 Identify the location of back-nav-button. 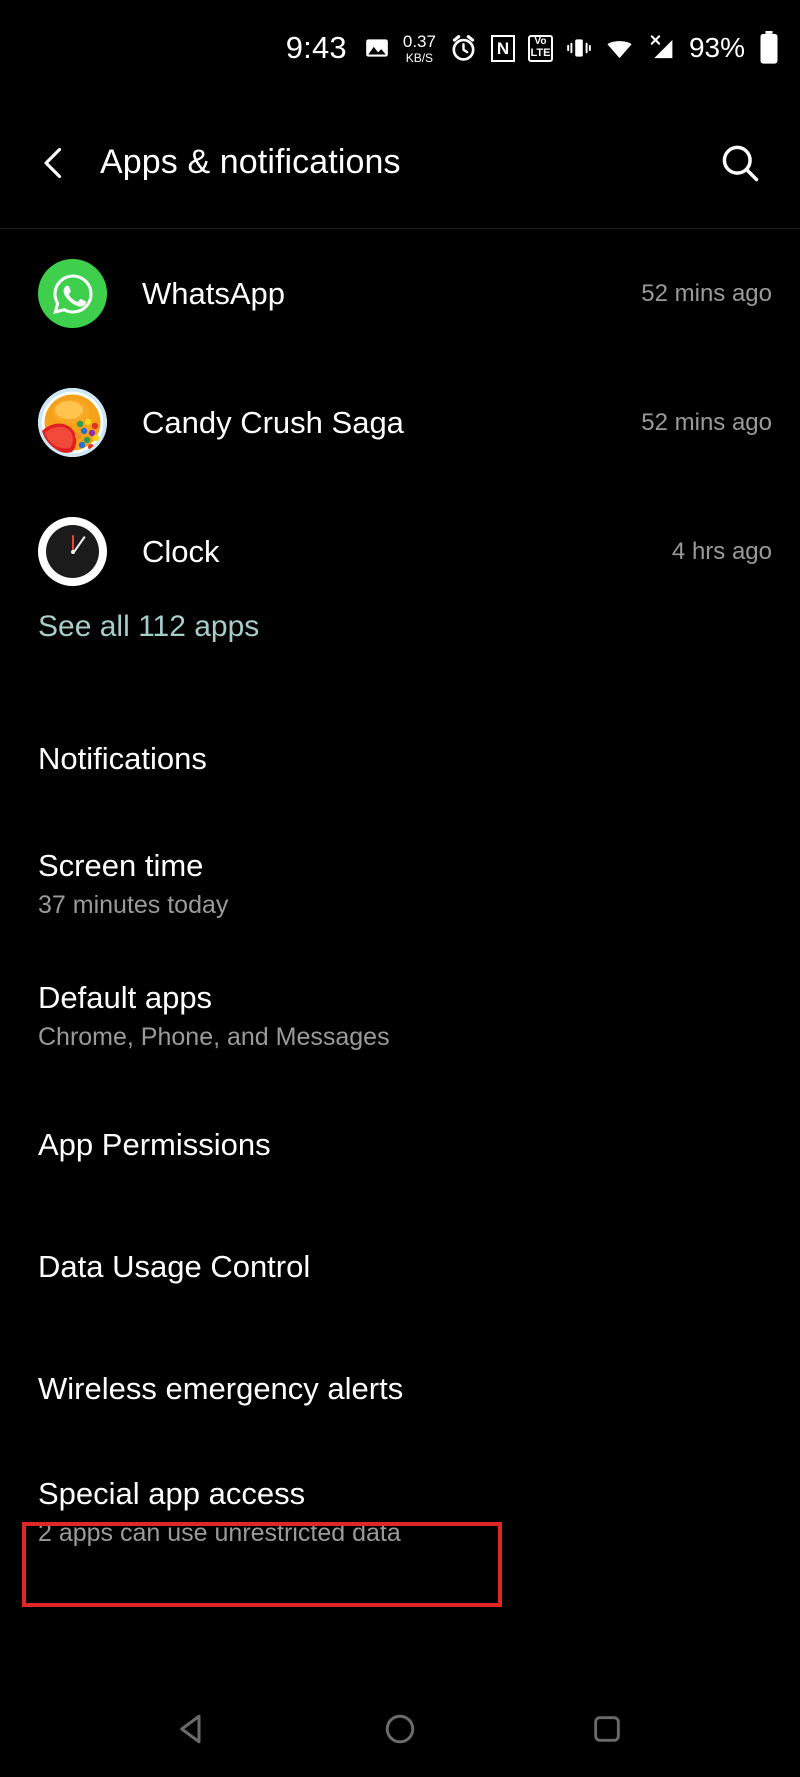
(193, 1729).